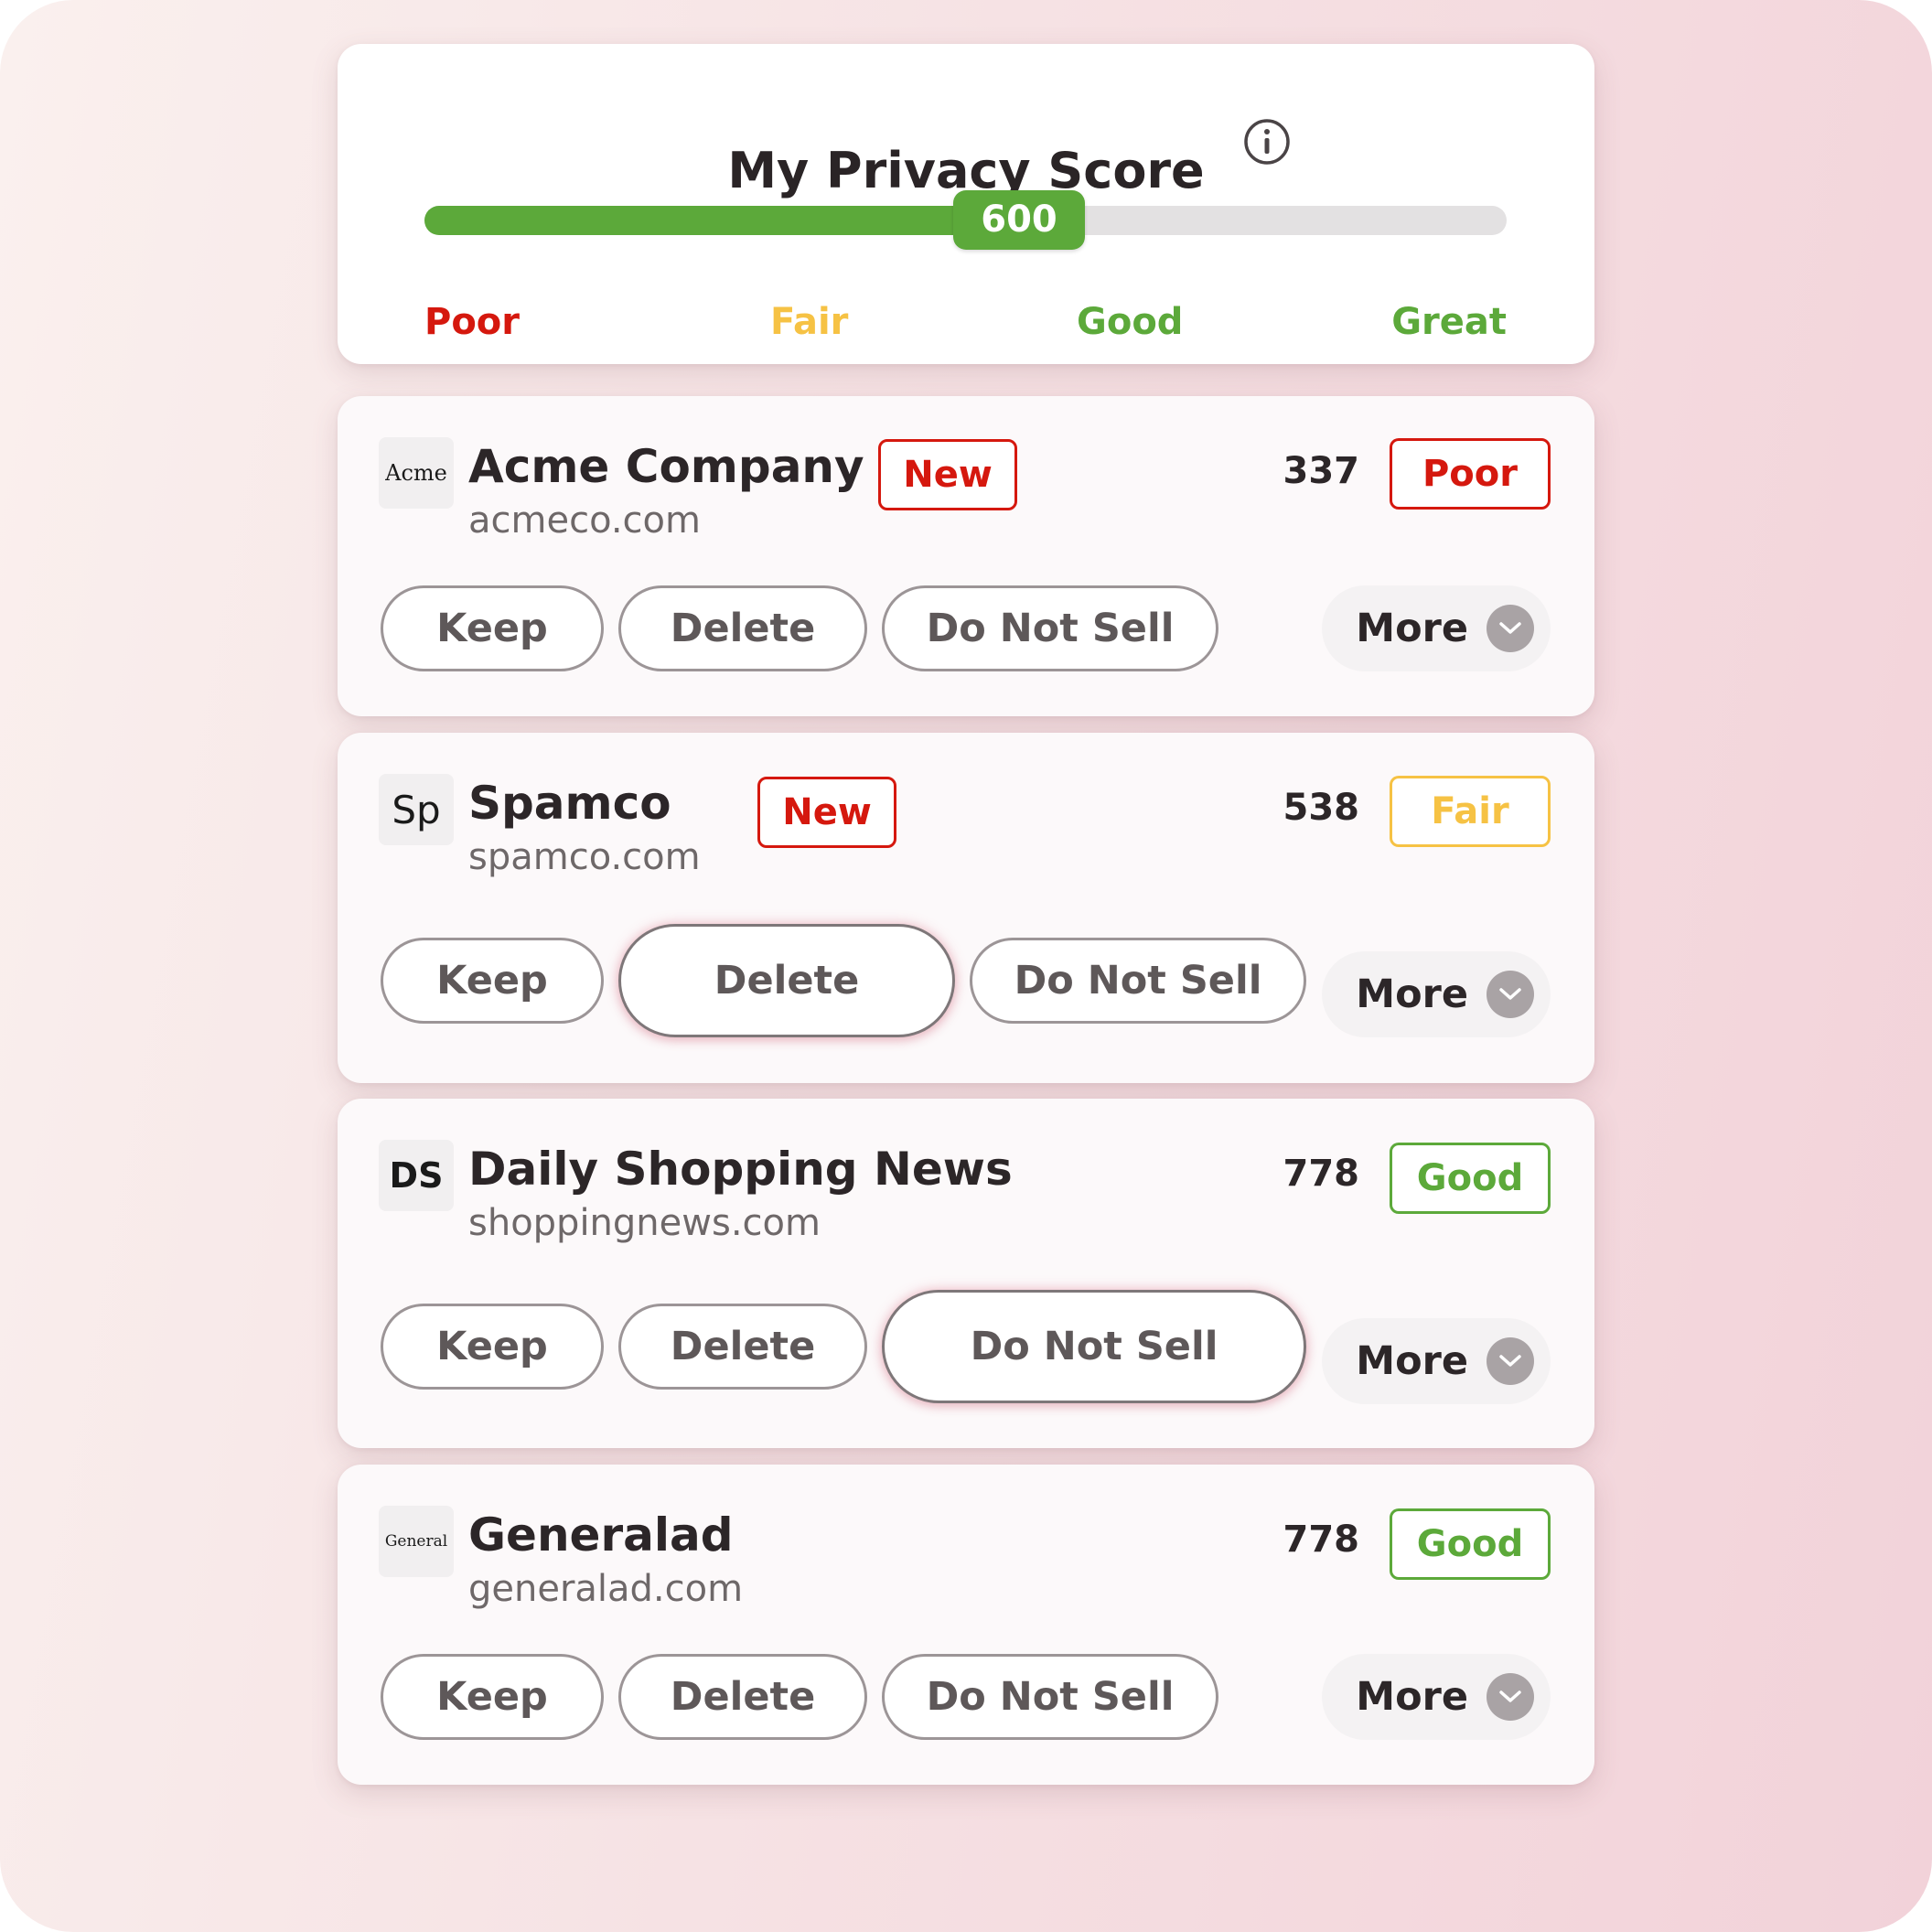 The height and width of the screenshot is (1932, 1932). What do you see at coordinates (1321, 808) in the screenshot?
I see `company-score: 538` at bounding box center [1321, 808].